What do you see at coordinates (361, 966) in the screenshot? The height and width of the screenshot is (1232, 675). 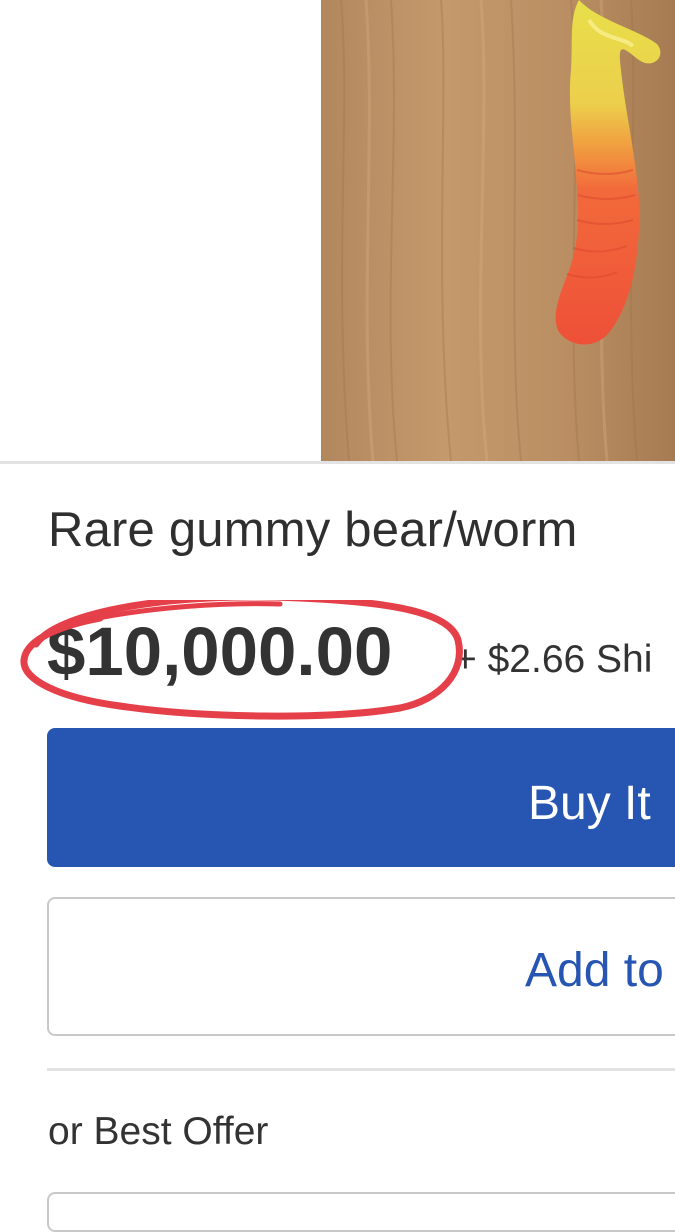 I see `add-to-cart-button: Add to` at bounding box center [361, 966].